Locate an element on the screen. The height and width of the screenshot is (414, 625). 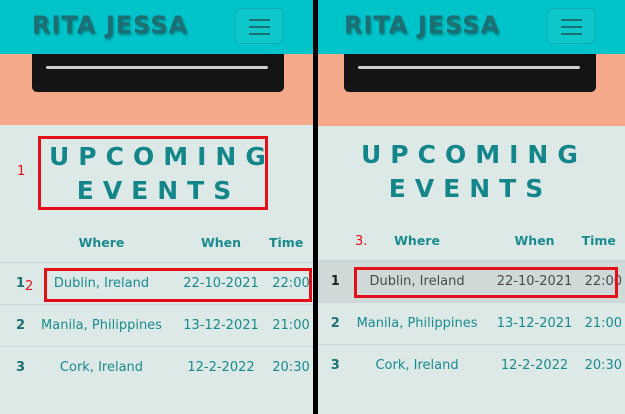
annotation-box-left-row is located at coordinates (178, 285).